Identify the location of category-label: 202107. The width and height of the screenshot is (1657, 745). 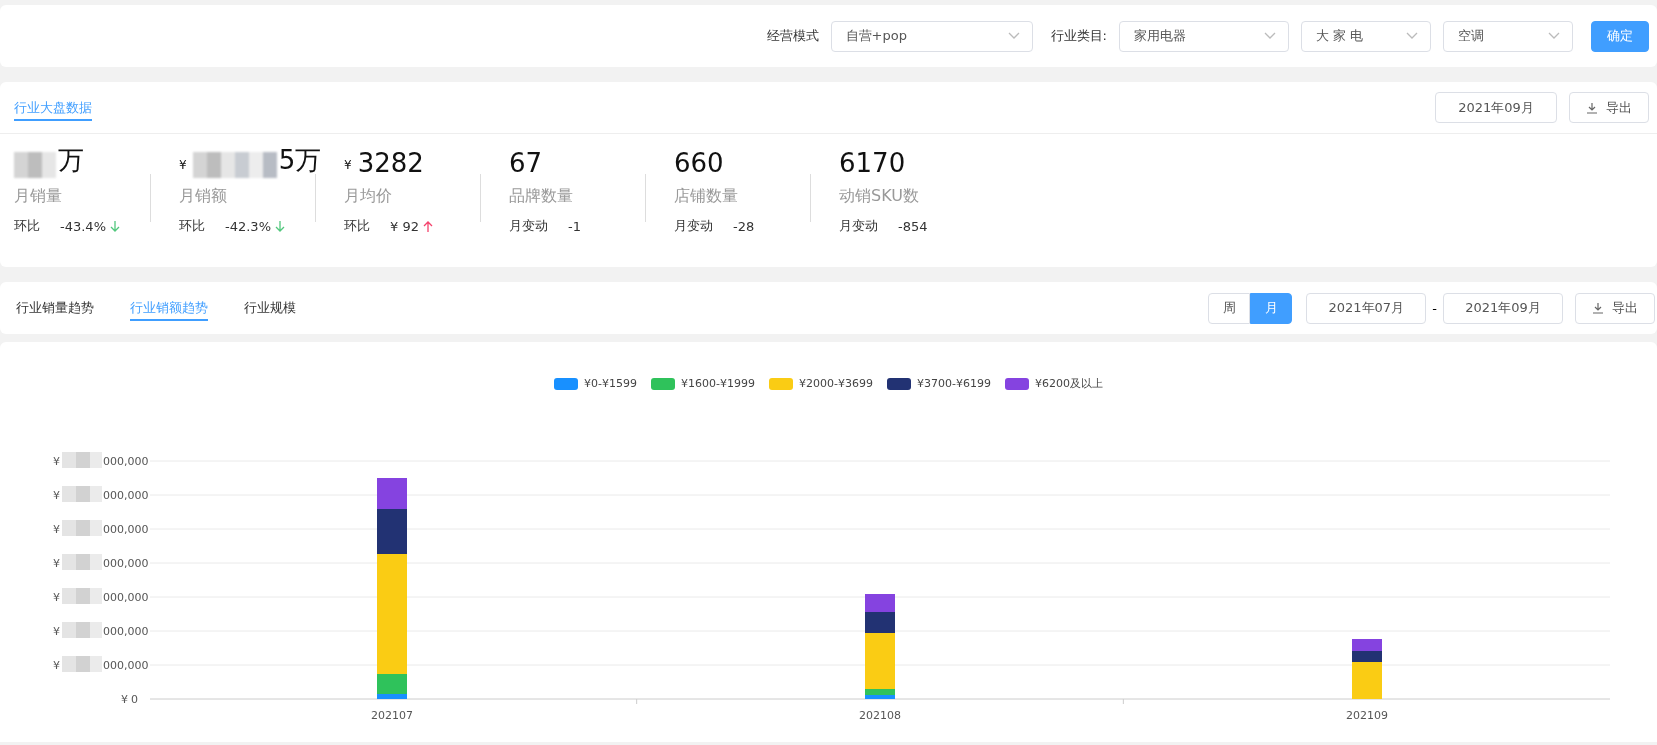
(392, 715).